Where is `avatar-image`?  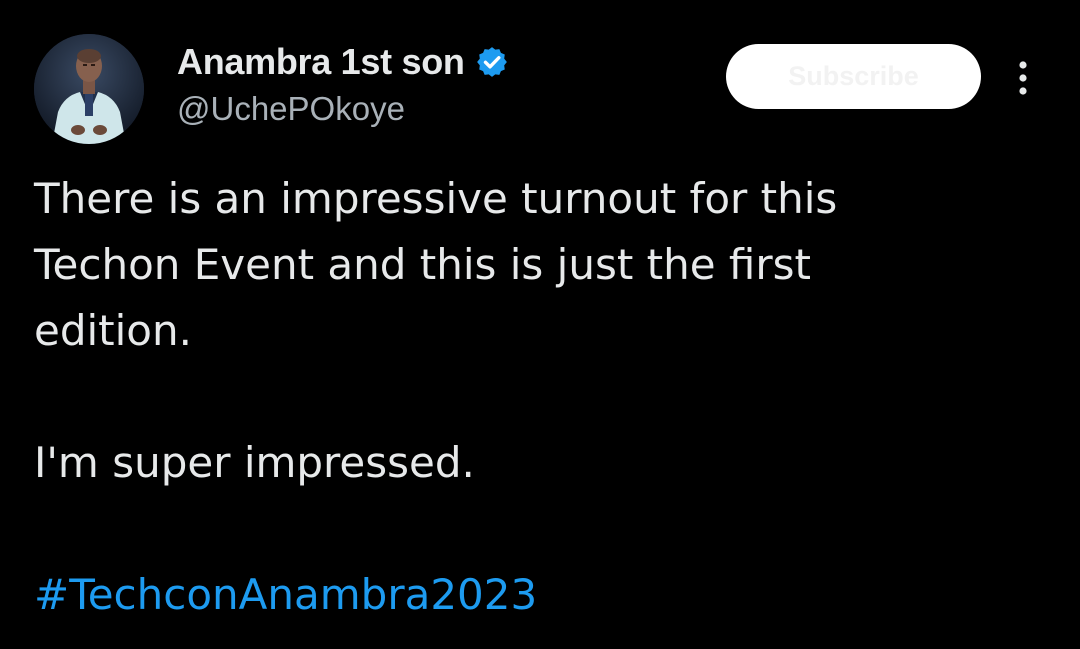 avatar-image is located at coordinates (89, 89).